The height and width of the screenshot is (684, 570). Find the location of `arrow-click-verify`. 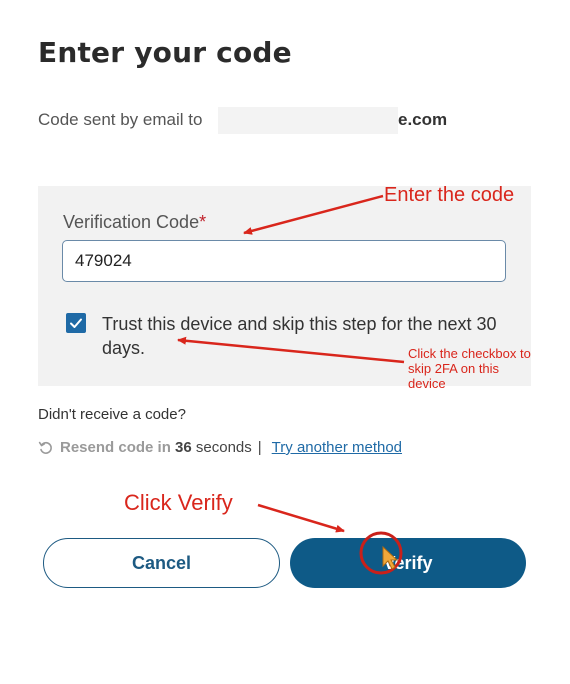

arrow-click-verify is located at coordinates (301, 518).